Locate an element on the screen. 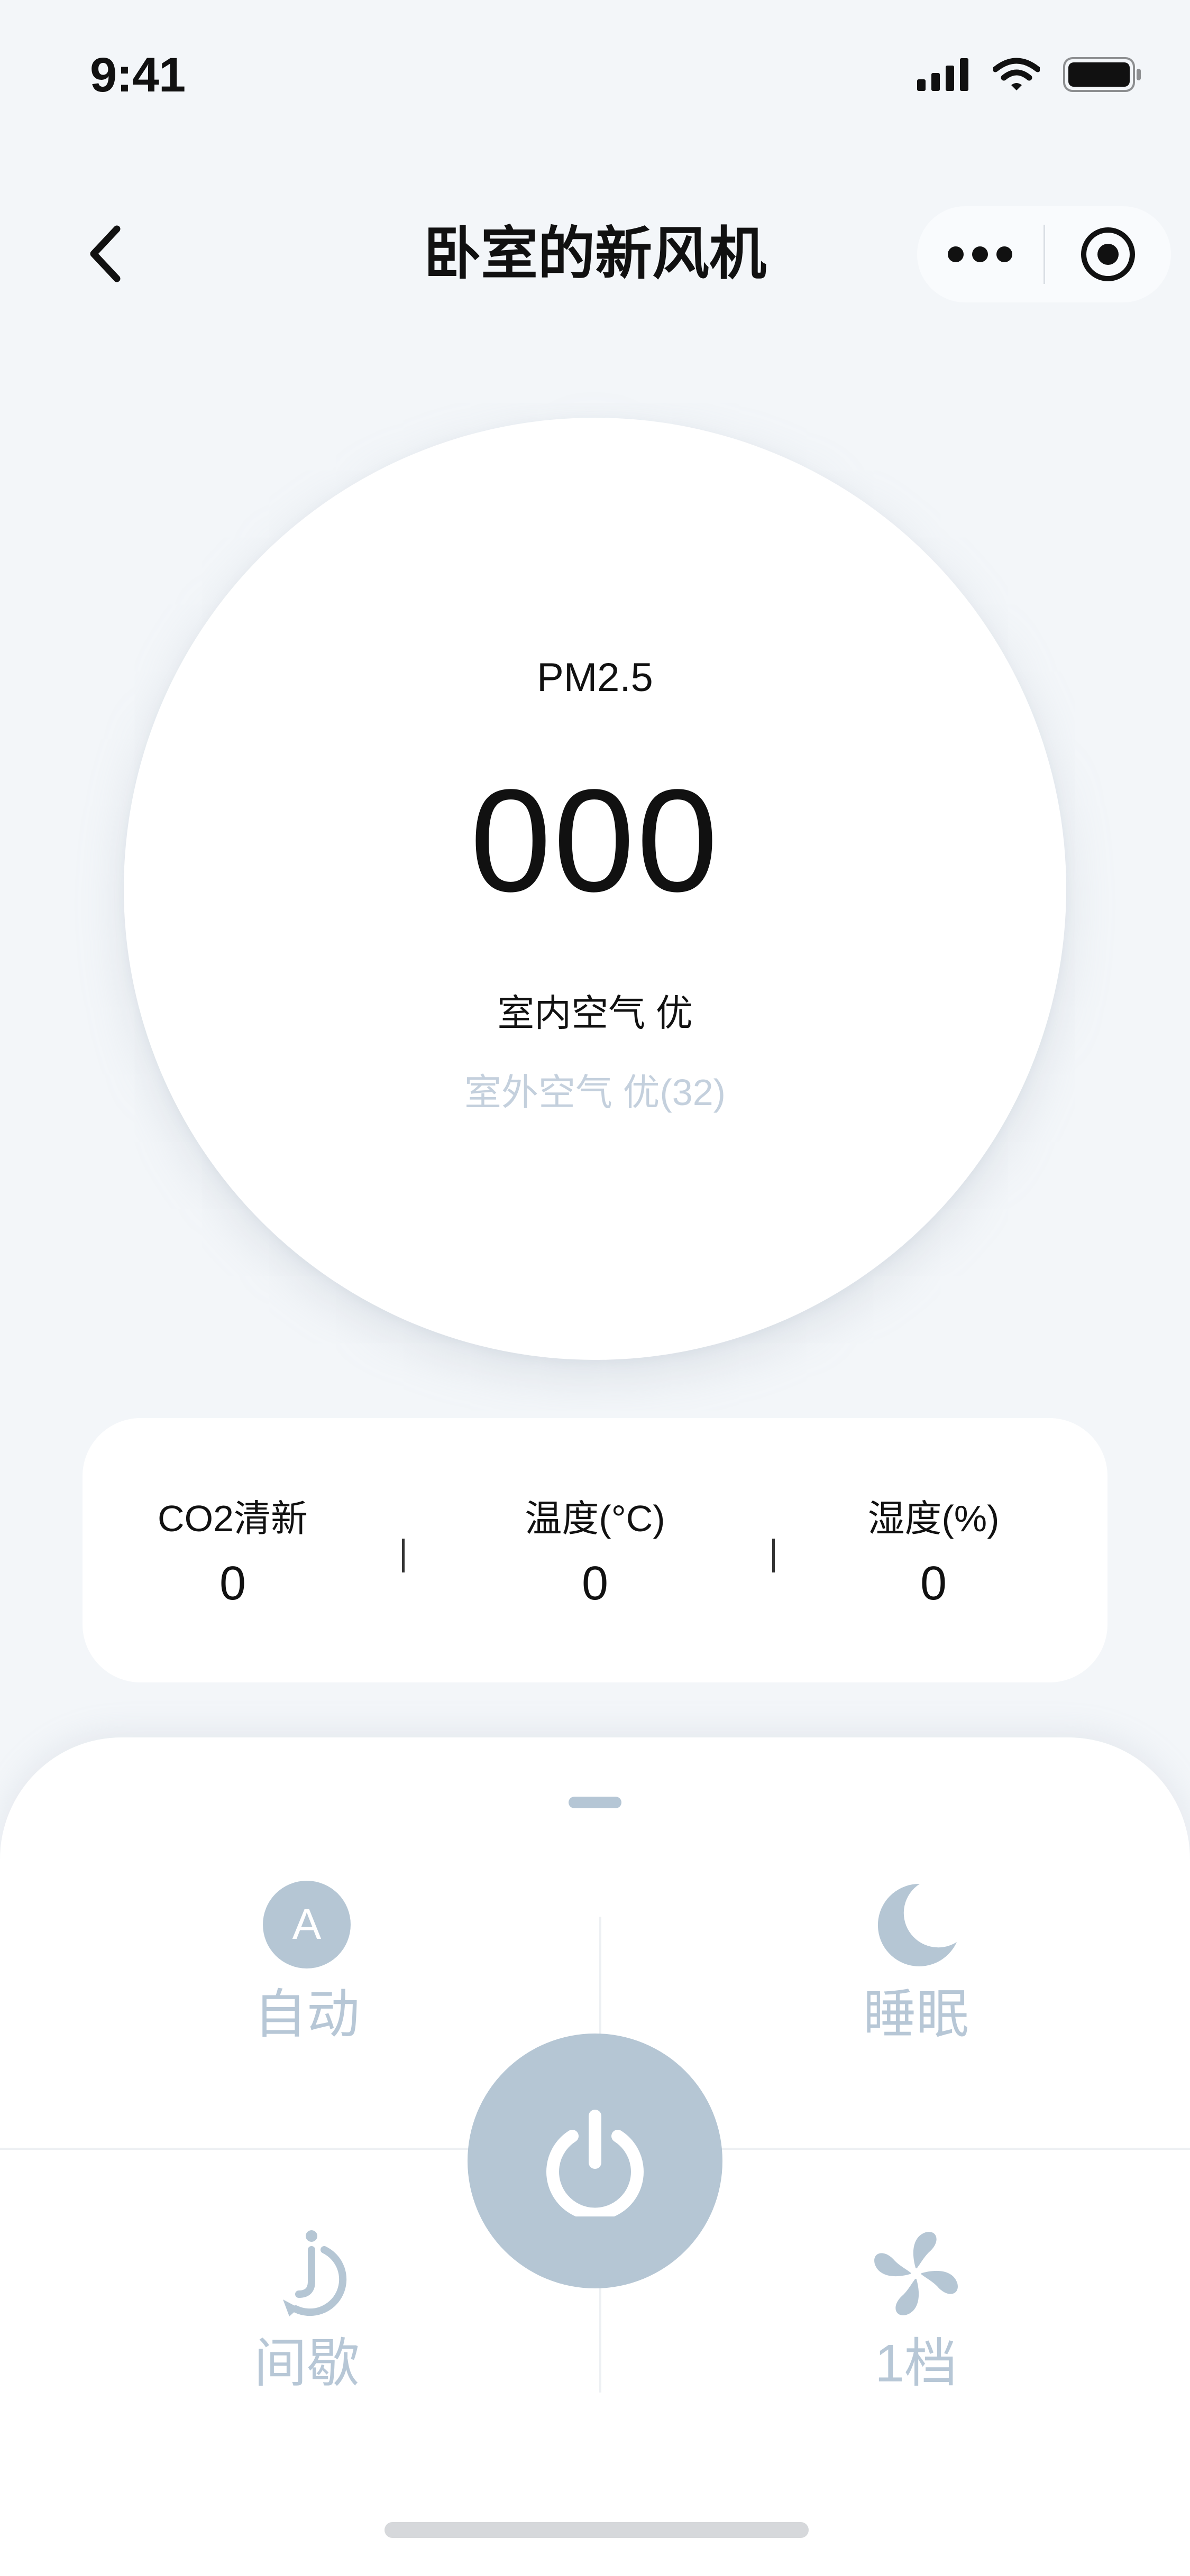 The height and width of the screenshot is (2576, 1190). pm-label: PM2.5 is located at coordinates (595, 678).